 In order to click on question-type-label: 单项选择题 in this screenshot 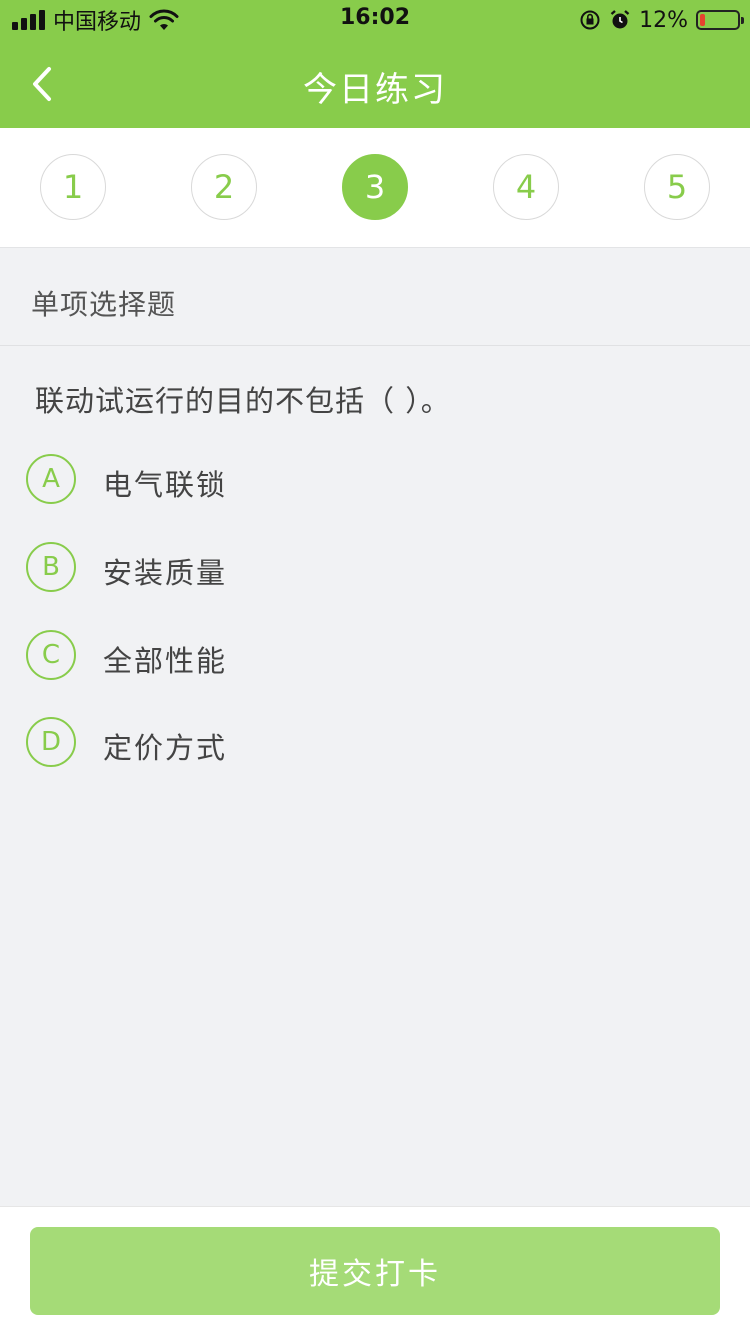, I will do `click(104, 304)`.